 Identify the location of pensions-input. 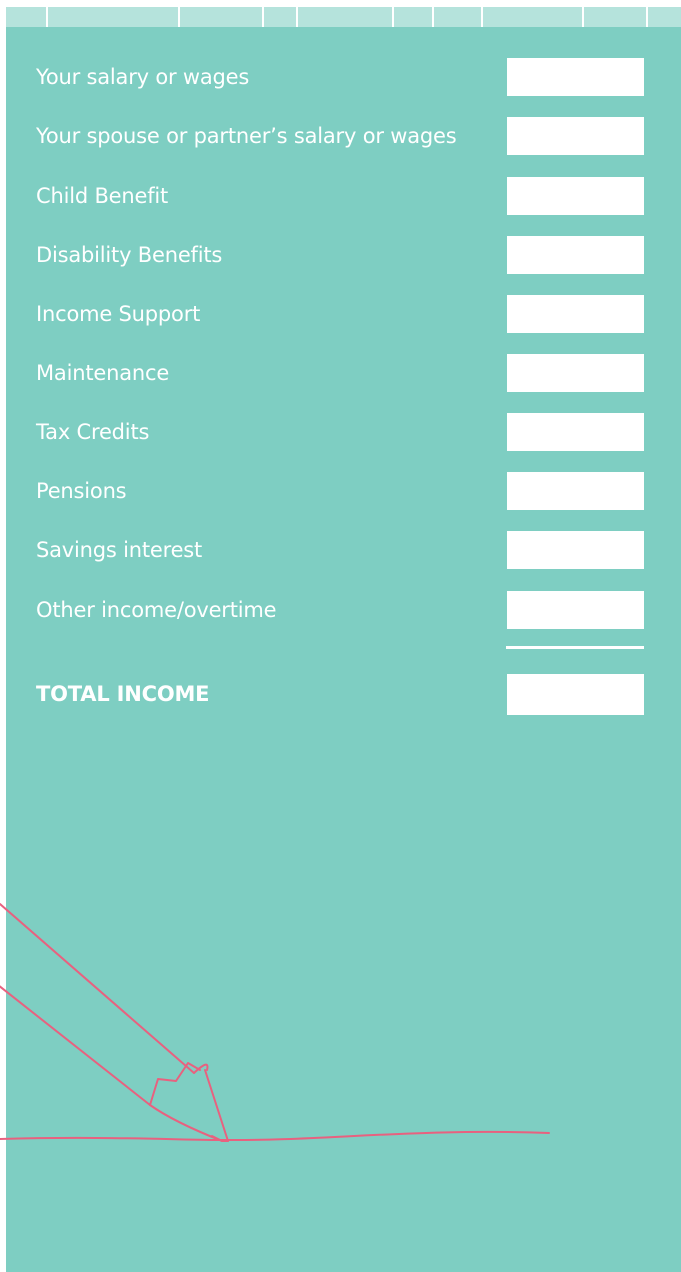
(575, 491).